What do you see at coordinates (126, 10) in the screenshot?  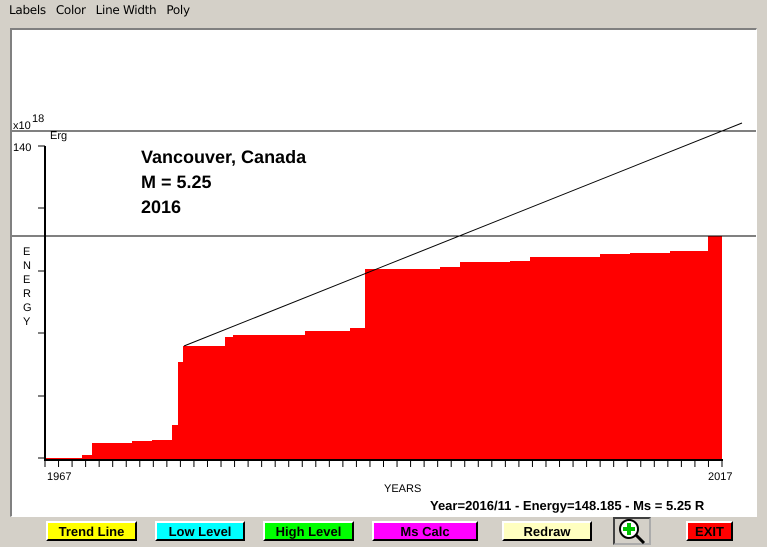 I see `menu-item: Line Width` at bounding box center [126, 10].